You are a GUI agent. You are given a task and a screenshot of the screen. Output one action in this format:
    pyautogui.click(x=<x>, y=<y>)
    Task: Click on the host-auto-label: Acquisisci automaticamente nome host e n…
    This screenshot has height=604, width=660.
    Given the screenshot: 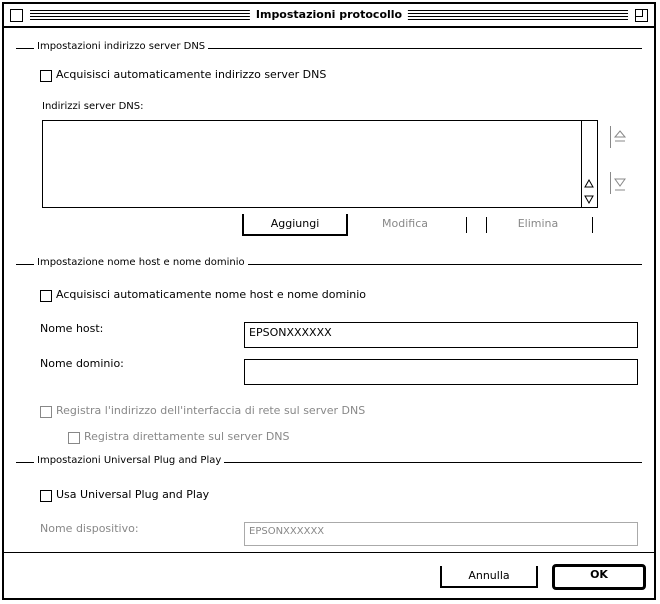 What is the action you would take?
    pyautogui.click(x=211, y=294)
    